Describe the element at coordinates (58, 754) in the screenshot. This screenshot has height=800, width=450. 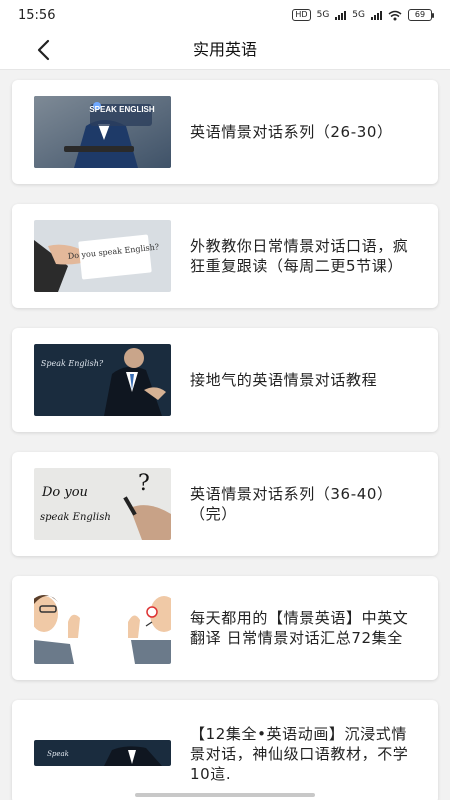
I see `svg-text: Speak` at that location.